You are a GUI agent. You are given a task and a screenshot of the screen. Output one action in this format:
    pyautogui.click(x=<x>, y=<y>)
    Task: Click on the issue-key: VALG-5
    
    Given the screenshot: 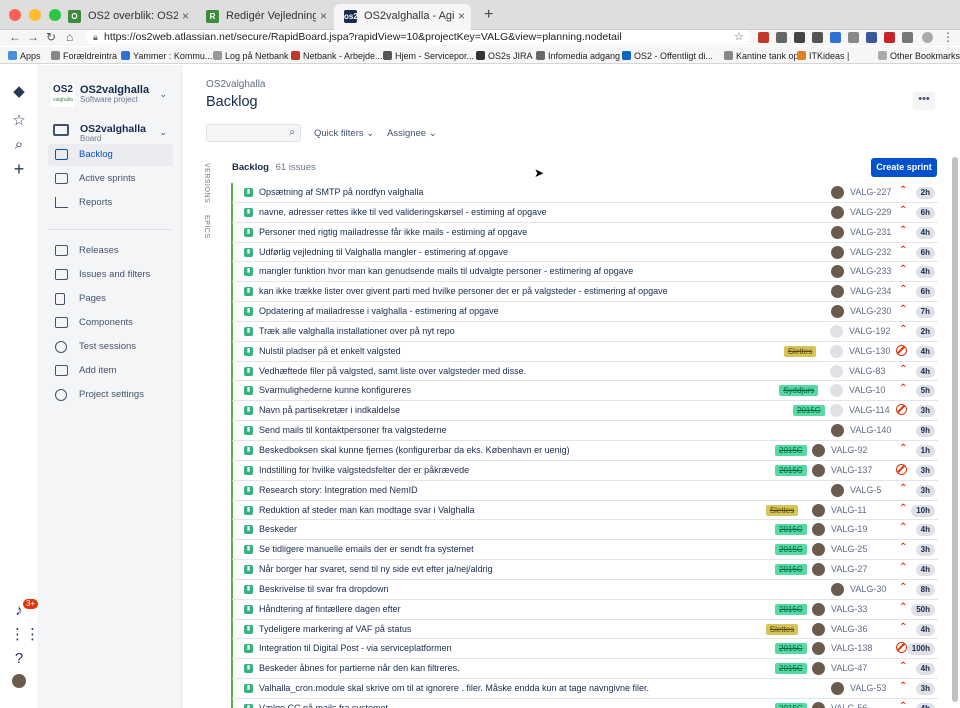 What is the action you would take?
    pyautogui.click(x=865, y=490)
    